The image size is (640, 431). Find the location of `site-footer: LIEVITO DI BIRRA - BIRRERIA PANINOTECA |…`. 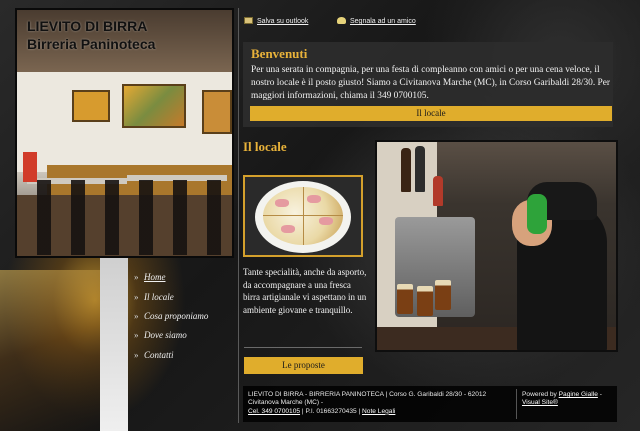

site-footer: LIEVITO DI BIRRA - BIRRERIA PANINOTECA |… is located at coordinates (430, 404).